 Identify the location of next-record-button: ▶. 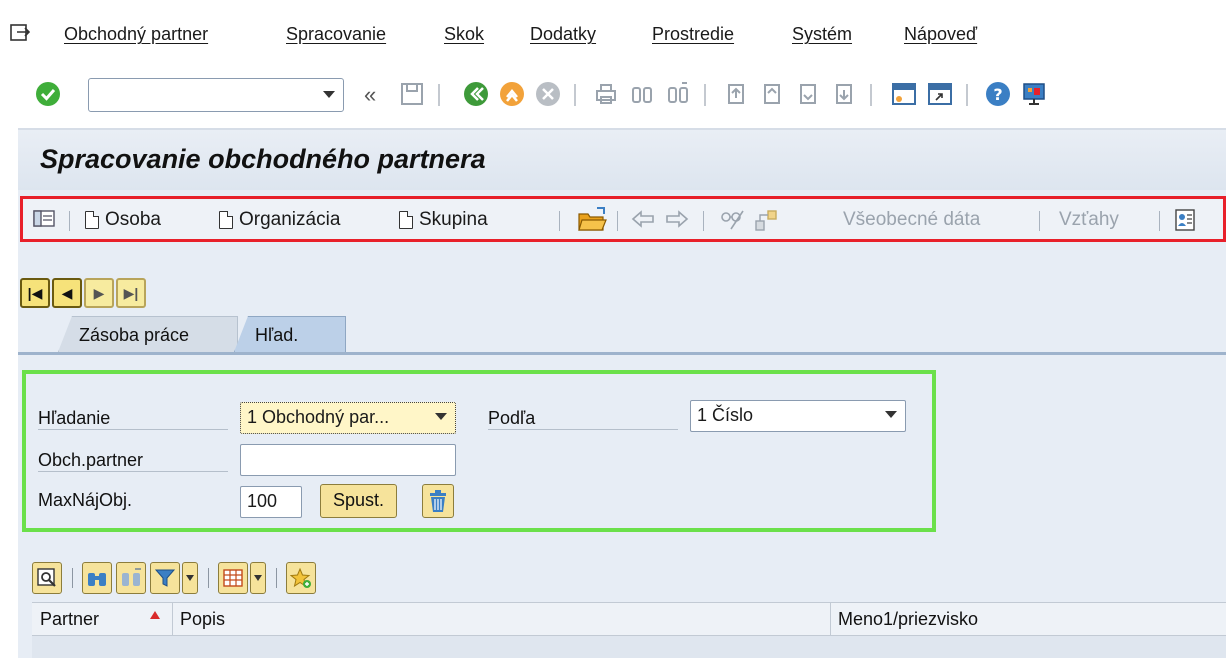
(99, 293).